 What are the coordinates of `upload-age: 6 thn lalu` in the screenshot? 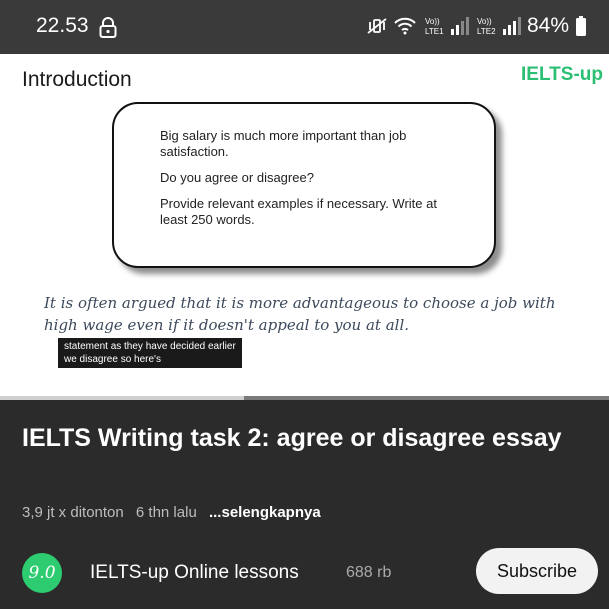 It's located at (166, 512).